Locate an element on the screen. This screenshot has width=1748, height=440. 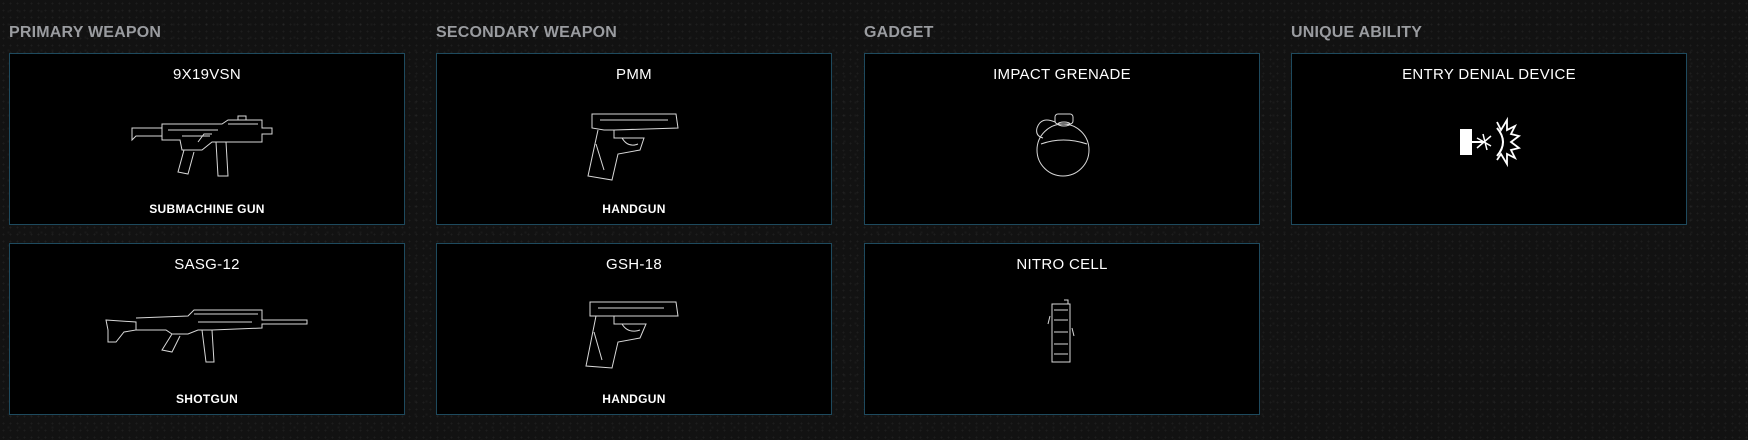
smg-icon is located at coordinates (207, 146).